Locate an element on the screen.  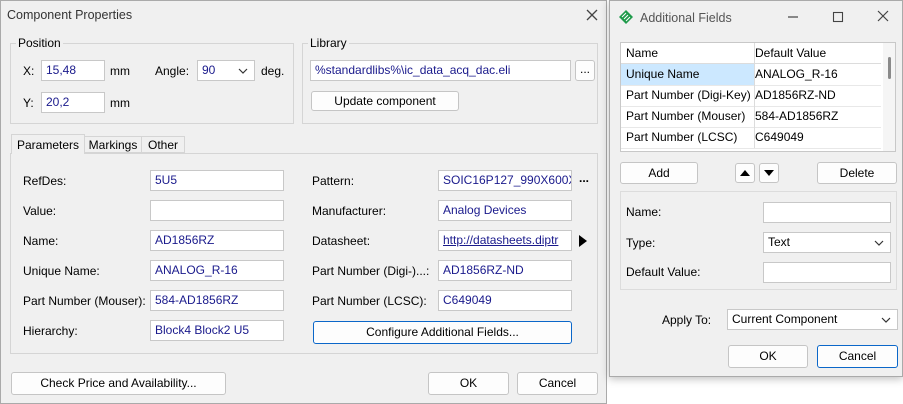
field-name-input is located at coordinates (827, 212).